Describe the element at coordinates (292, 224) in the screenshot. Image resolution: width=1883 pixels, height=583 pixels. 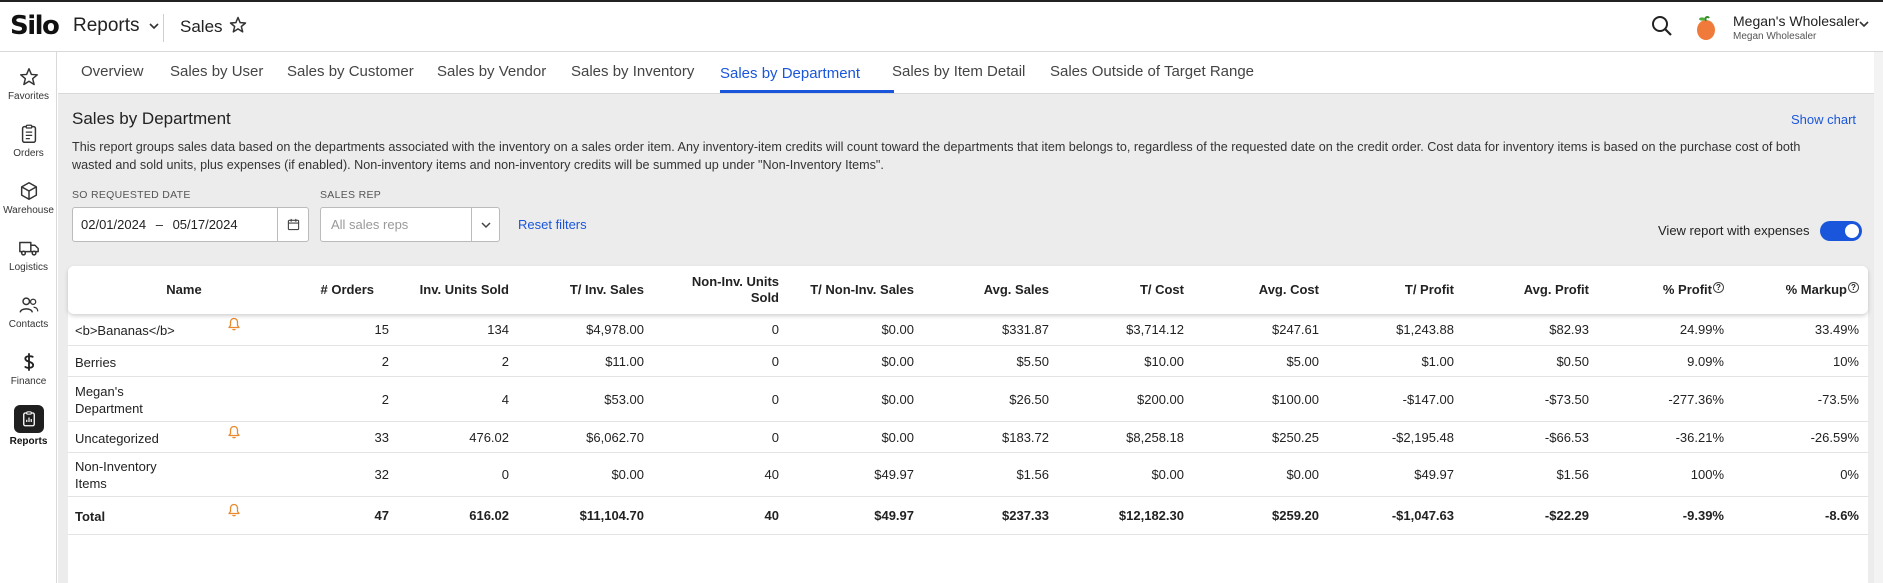
I see `calendar-icon` at that location.